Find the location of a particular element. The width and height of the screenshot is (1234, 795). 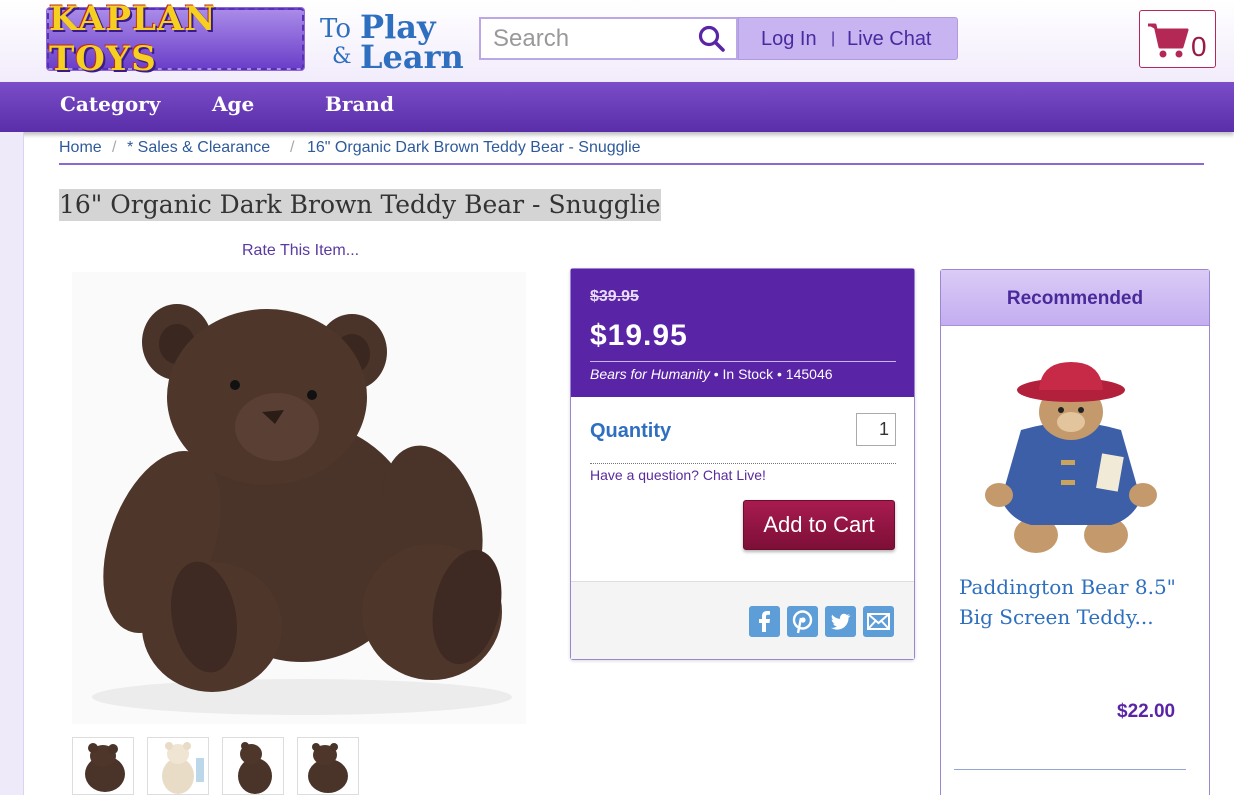

twitter-icon is located at coordinates (840, 621).